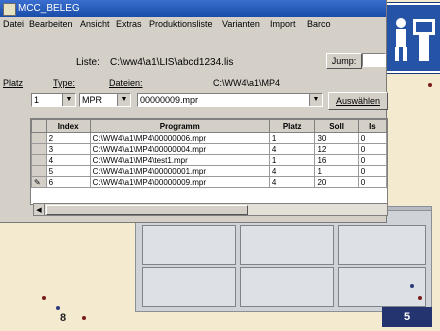  What do you see at coordinates (68, 149) in the screenshot?
I see `cell-index: 3` at bounding box center [68, 149].